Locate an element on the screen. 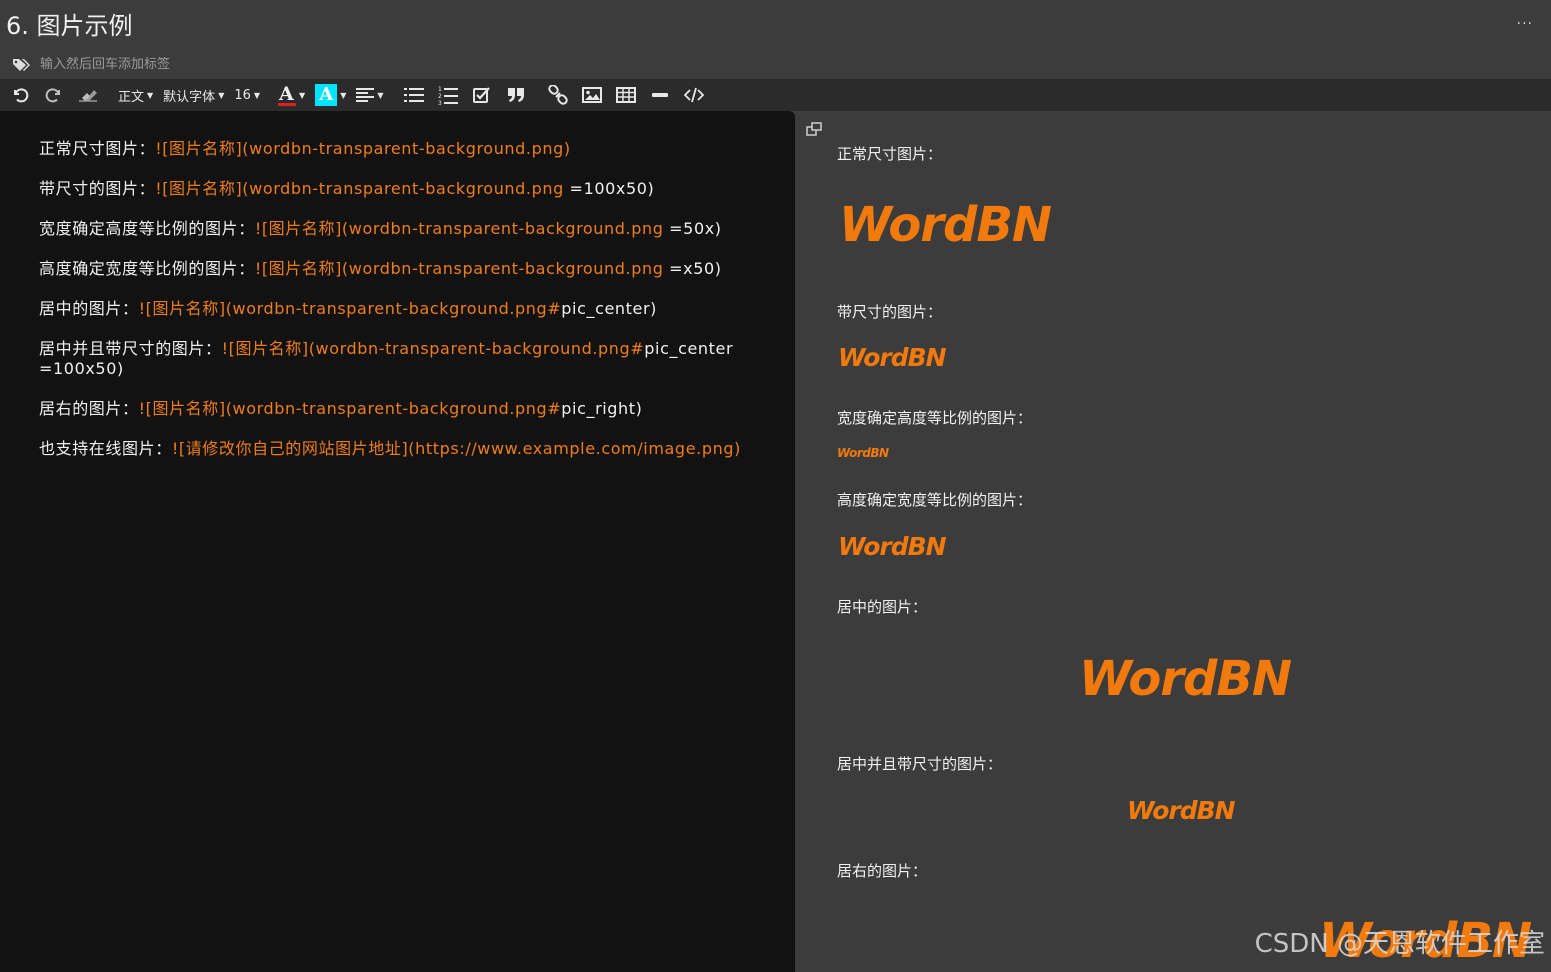  numbered-list-icon: 123 is located at coordinates (448, 95).